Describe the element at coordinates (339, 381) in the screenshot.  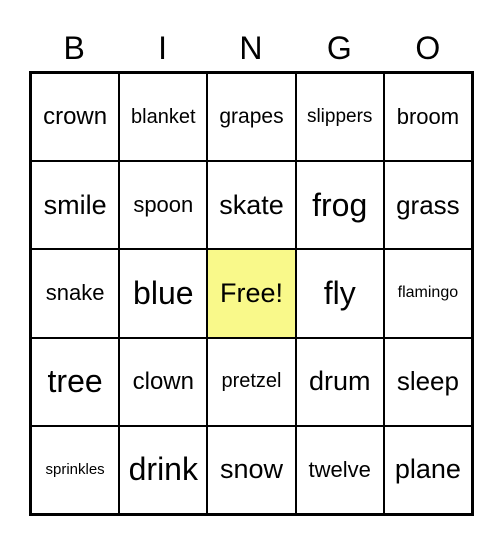
I see `bingo-cell: drum` at that location.